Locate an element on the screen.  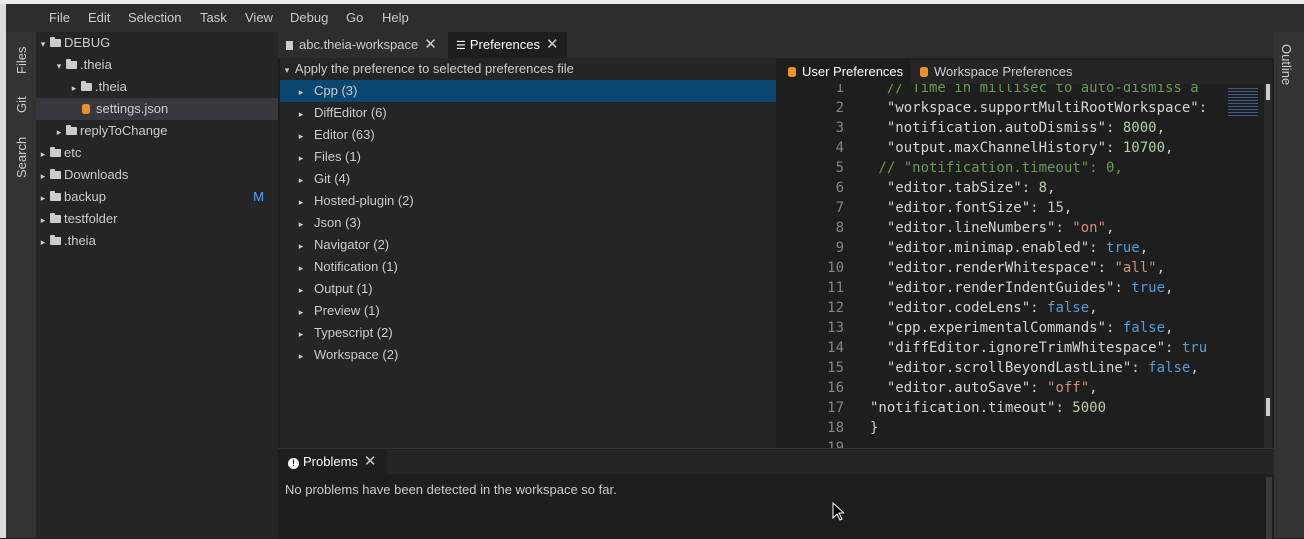
preference-category: ▸ Files (1) is located at coordinates (528, 157).